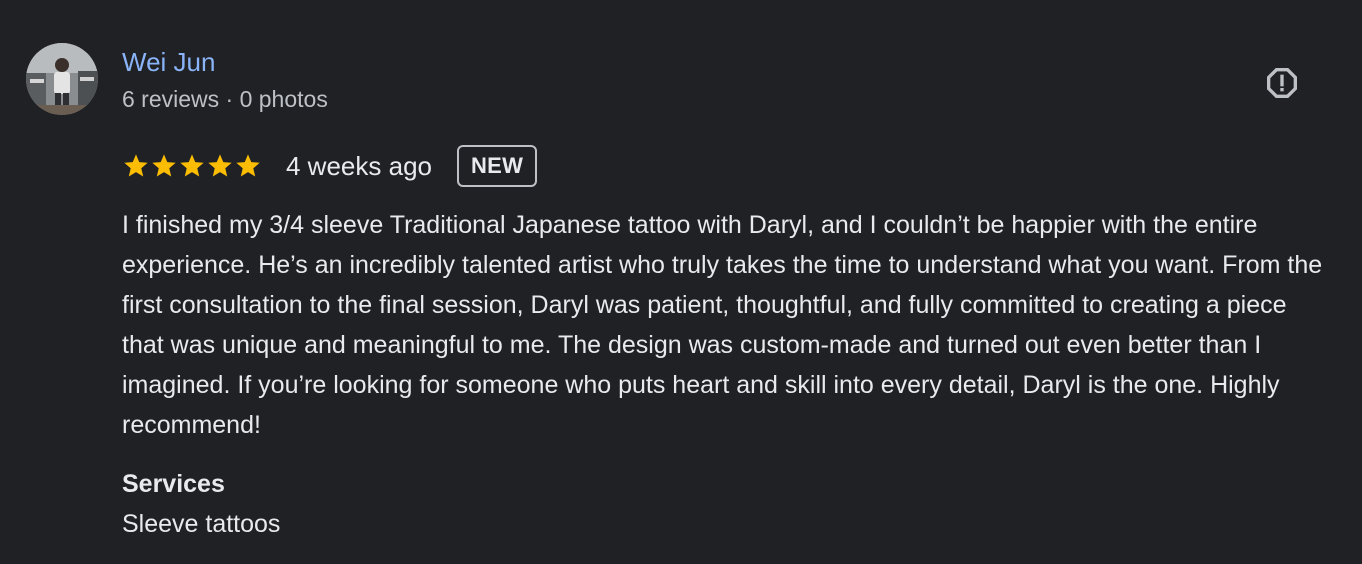  Describe the element at coordinates (173, 484) in the screenshot. I see `services-title: Services` at that location.